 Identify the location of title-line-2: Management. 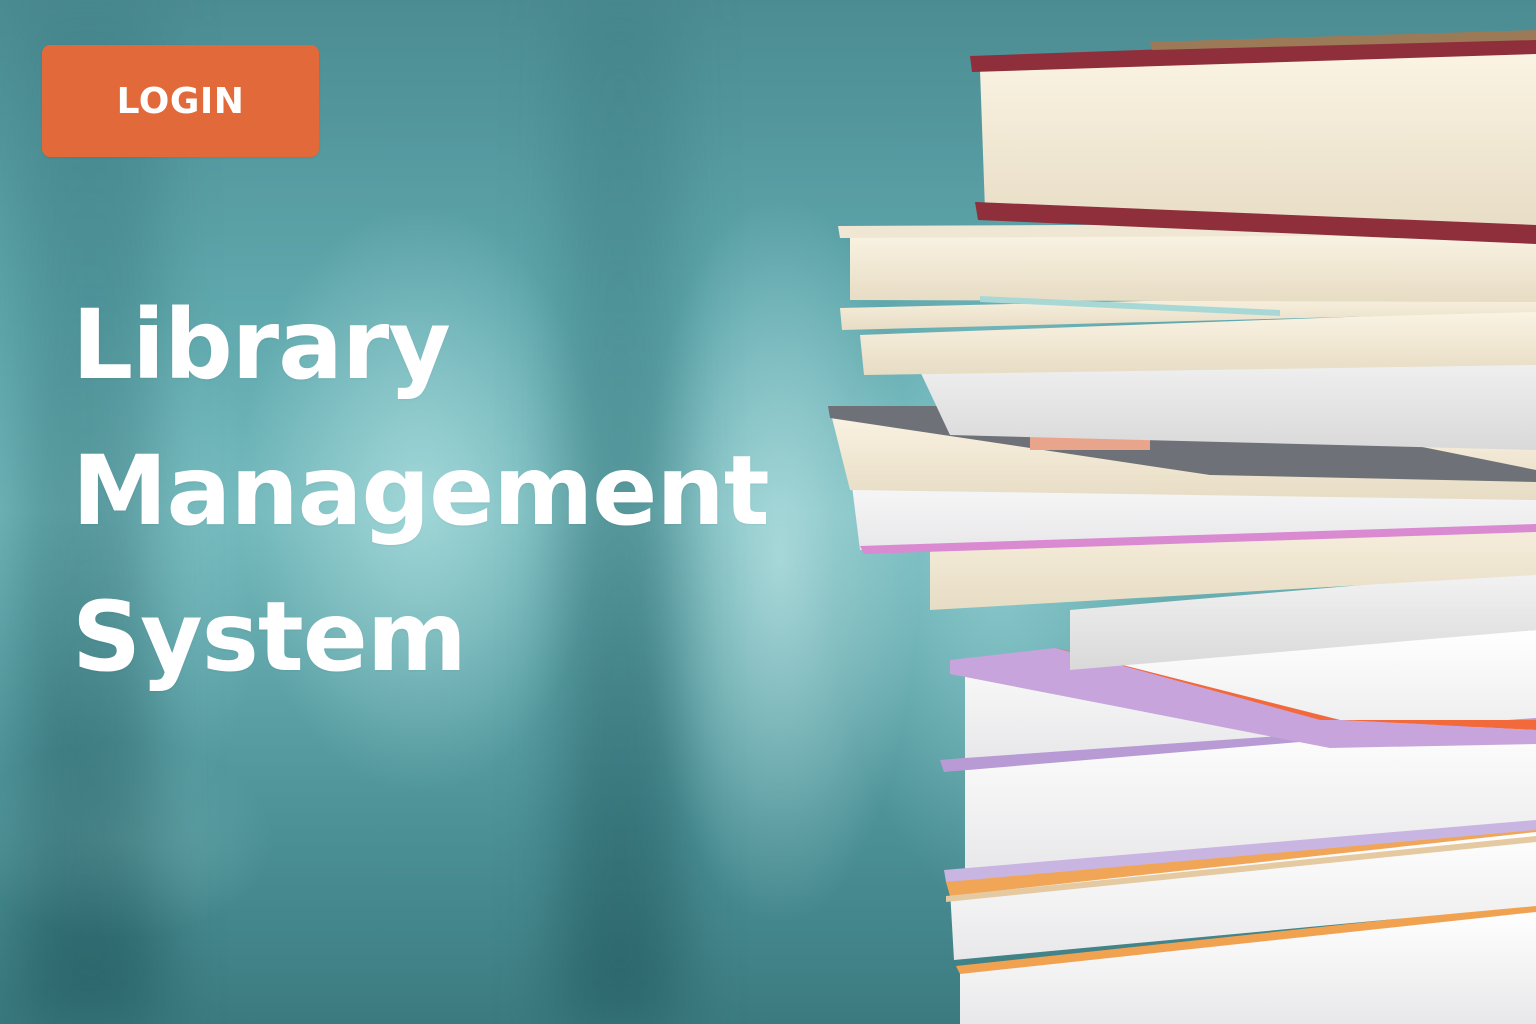
(421, 491).